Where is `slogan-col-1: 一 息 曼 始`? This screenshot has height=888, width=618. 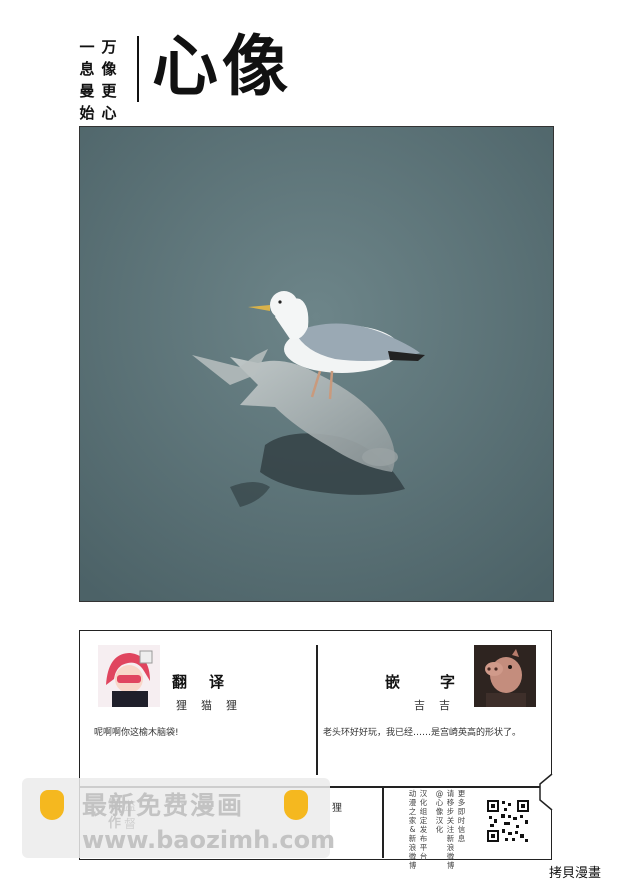
slogan-col-1: 一 息 曼 始 is located at coordinates (87, 80).